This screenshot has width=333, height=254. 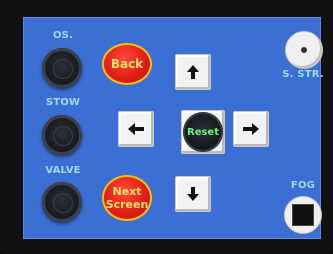 I want to click on os-label: OS., so click(x=63, y=35).